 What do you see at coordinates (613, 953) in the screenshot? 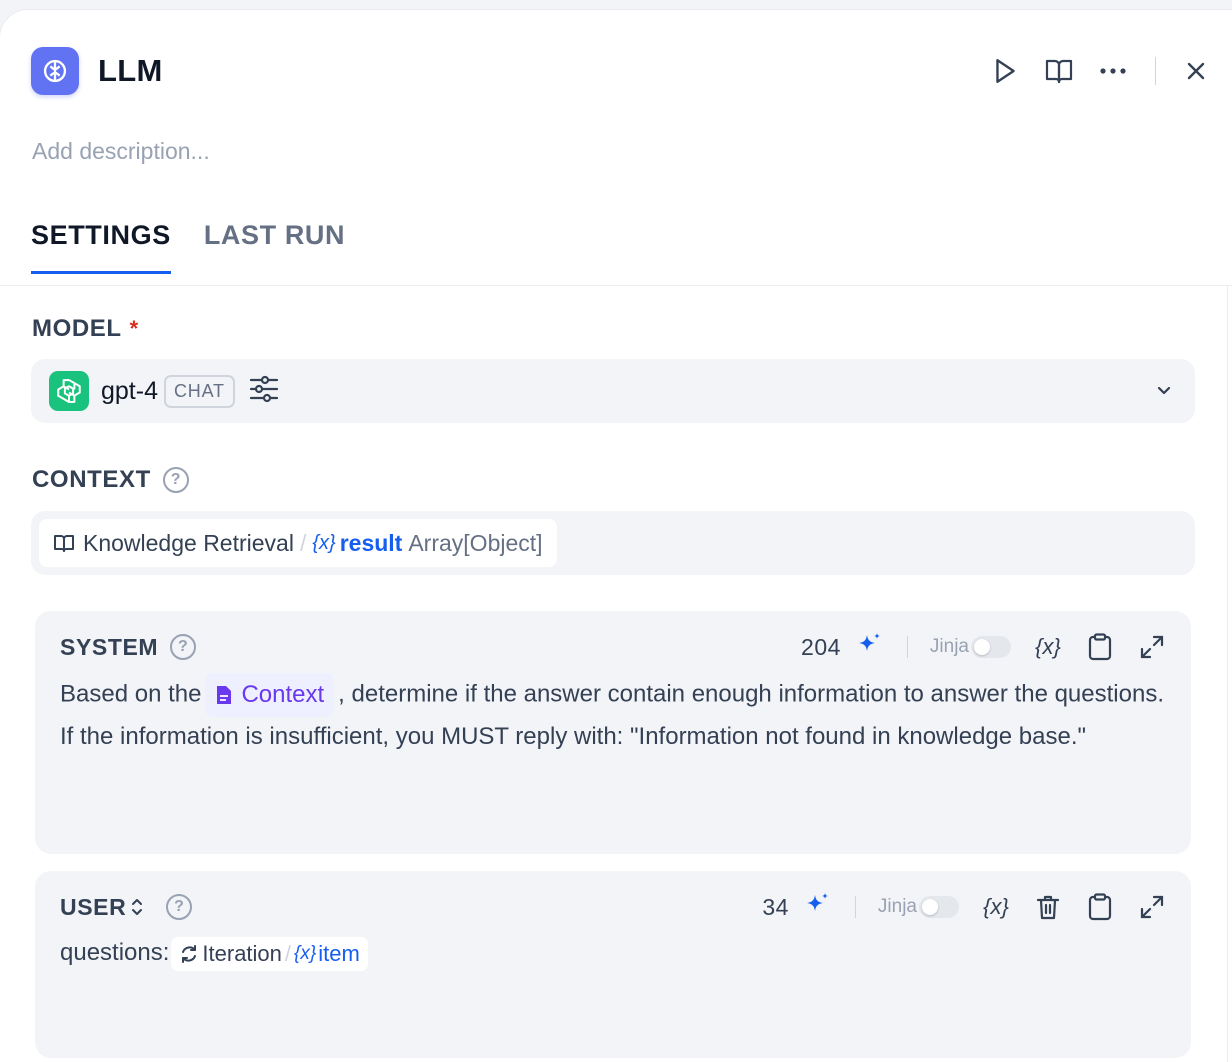
I see `user-prompt-text: questions: Iteration / {x} item` at bounding box center [613, 953].